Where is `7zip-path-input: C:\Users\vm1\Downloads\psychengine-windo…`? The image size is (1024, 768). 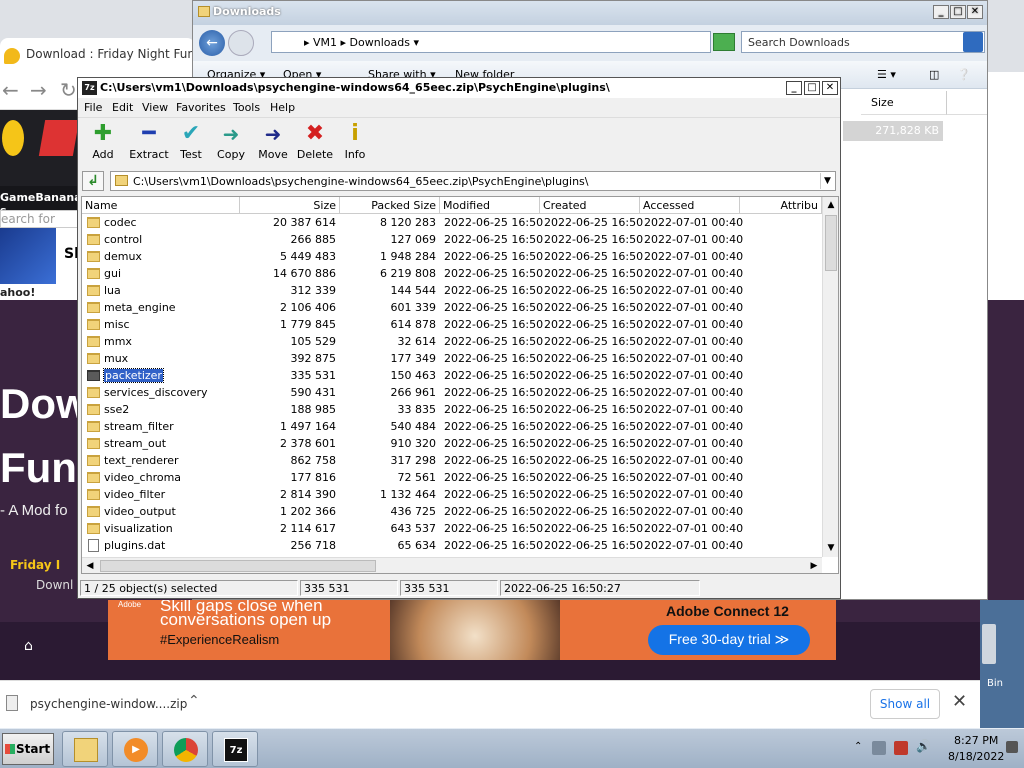
7zip-path-input: C:\Users\vm1\Downloads\psychengine-windo… is located at coordinates (473, 181).